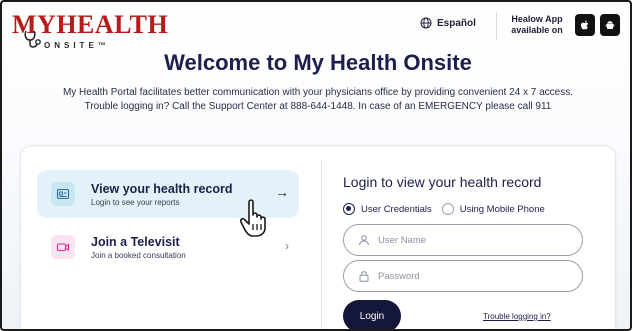 The width and height of the screenshot is (632, 331). Describe the element at coordinates (282, 192) in the screenshot. I see `arrow-right-icon: →` at that location.